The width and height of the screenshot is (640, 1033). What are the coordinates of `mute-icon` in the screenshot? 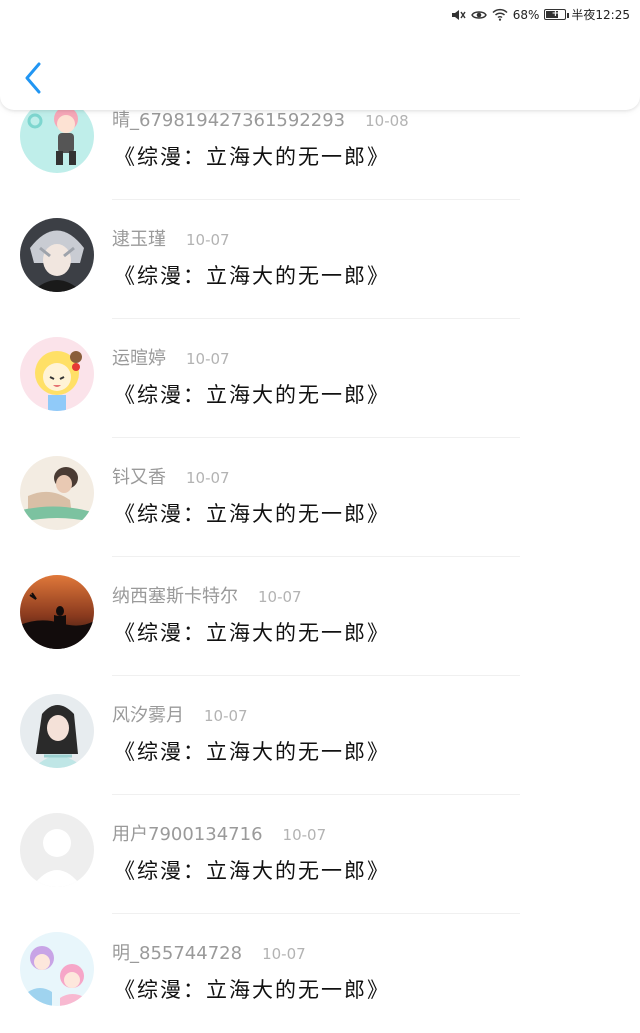 It's located at (458, 15).